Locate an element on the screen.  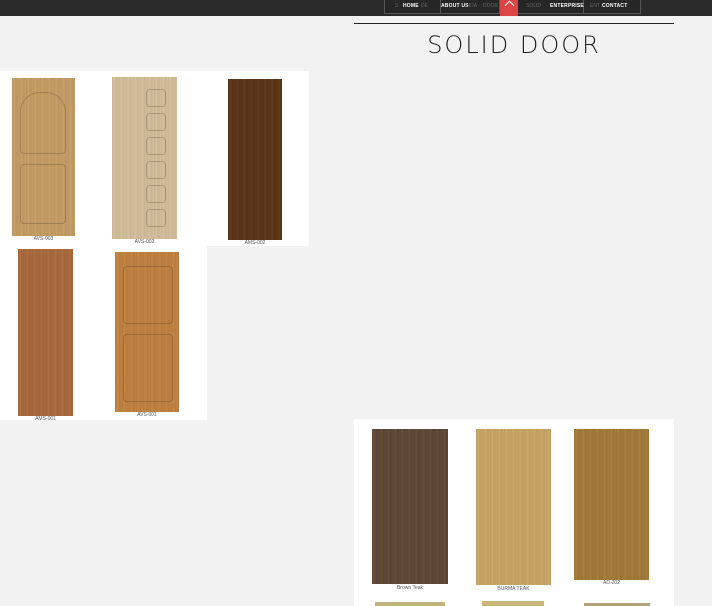
nav-ghost-4: DOOR is located at coordinates (490, 6).